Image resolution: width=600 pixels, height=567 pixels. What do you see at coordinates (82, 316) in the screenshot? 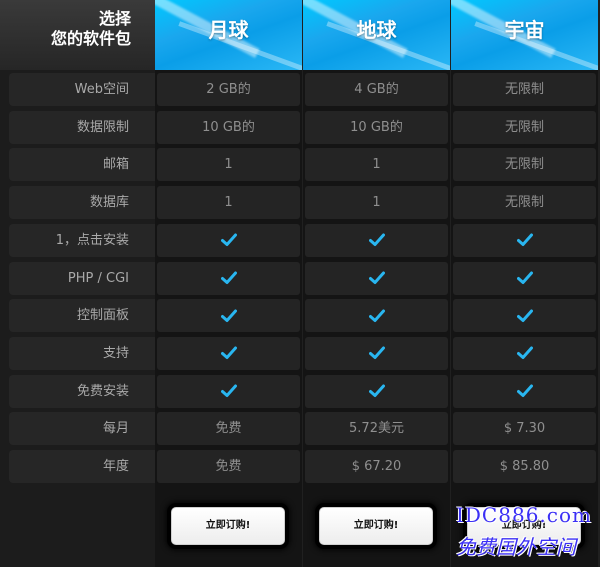
I see `feature-label: 控制面板` at bounding box center [82, 316].